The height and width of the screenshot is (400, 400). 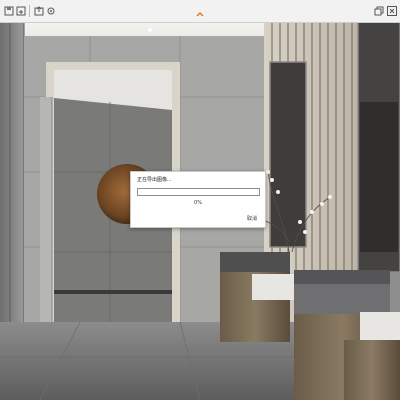 I want to click on export-progress-dialog: 正在导出图像... 0% 取消, so click(x=198, y=199).